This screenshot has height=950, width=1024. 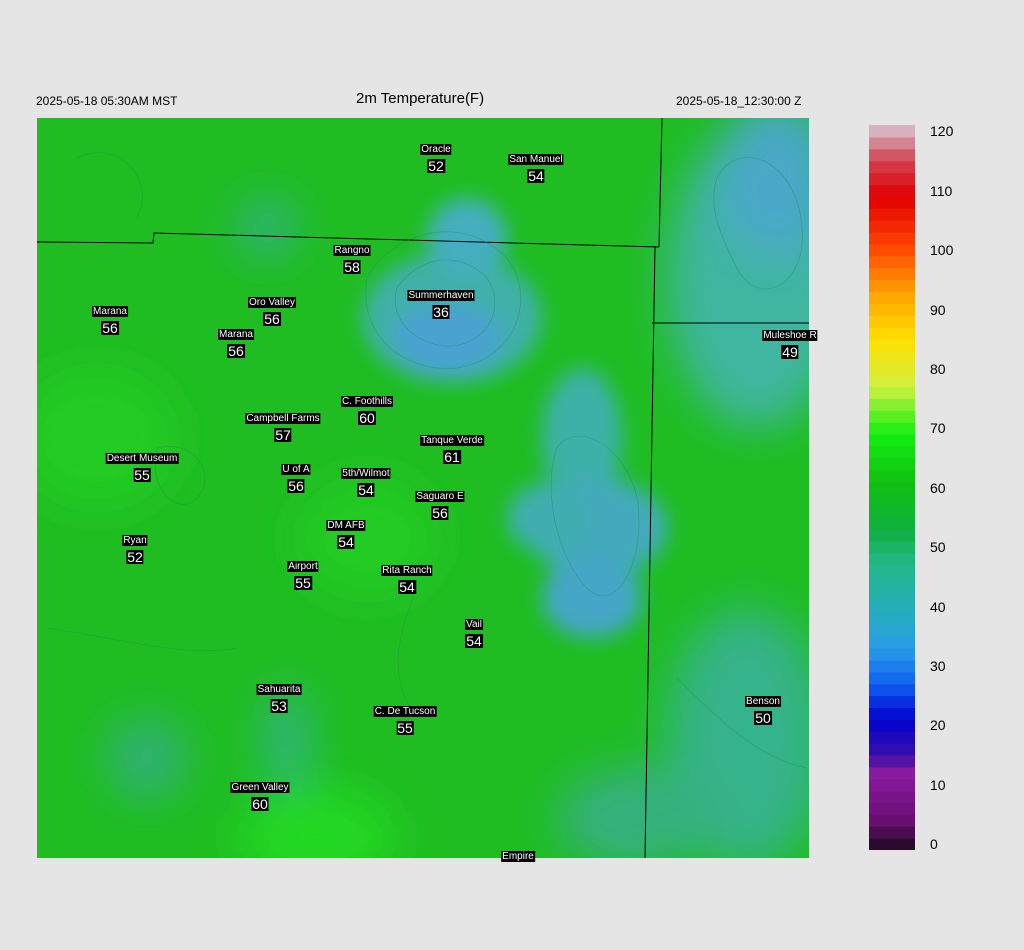 I want to click on colorbar-tick-100: 100, so click(x=942, y=250).